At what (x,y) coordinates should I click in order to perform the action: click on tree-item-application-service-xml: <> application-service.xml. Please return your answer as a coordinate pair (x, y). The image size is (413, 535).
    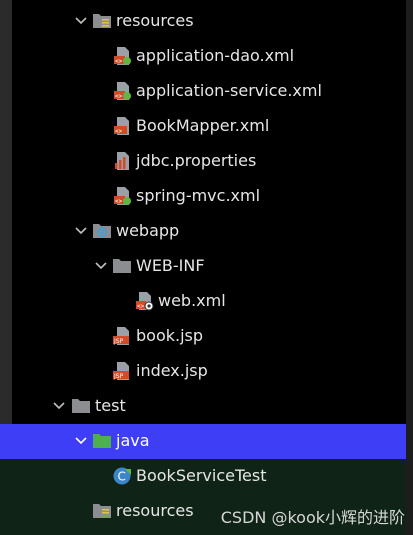
    Looking at the image, I should click on (203, 91).